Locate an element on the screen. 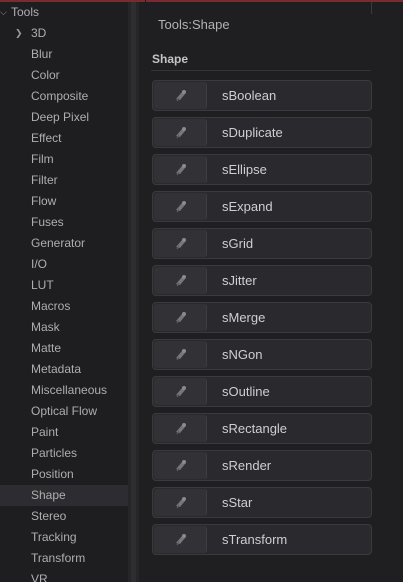 The width and height of the screenshot is (403, 582). tool-button-smerge: sMerge is located at coordinates (262, 317).